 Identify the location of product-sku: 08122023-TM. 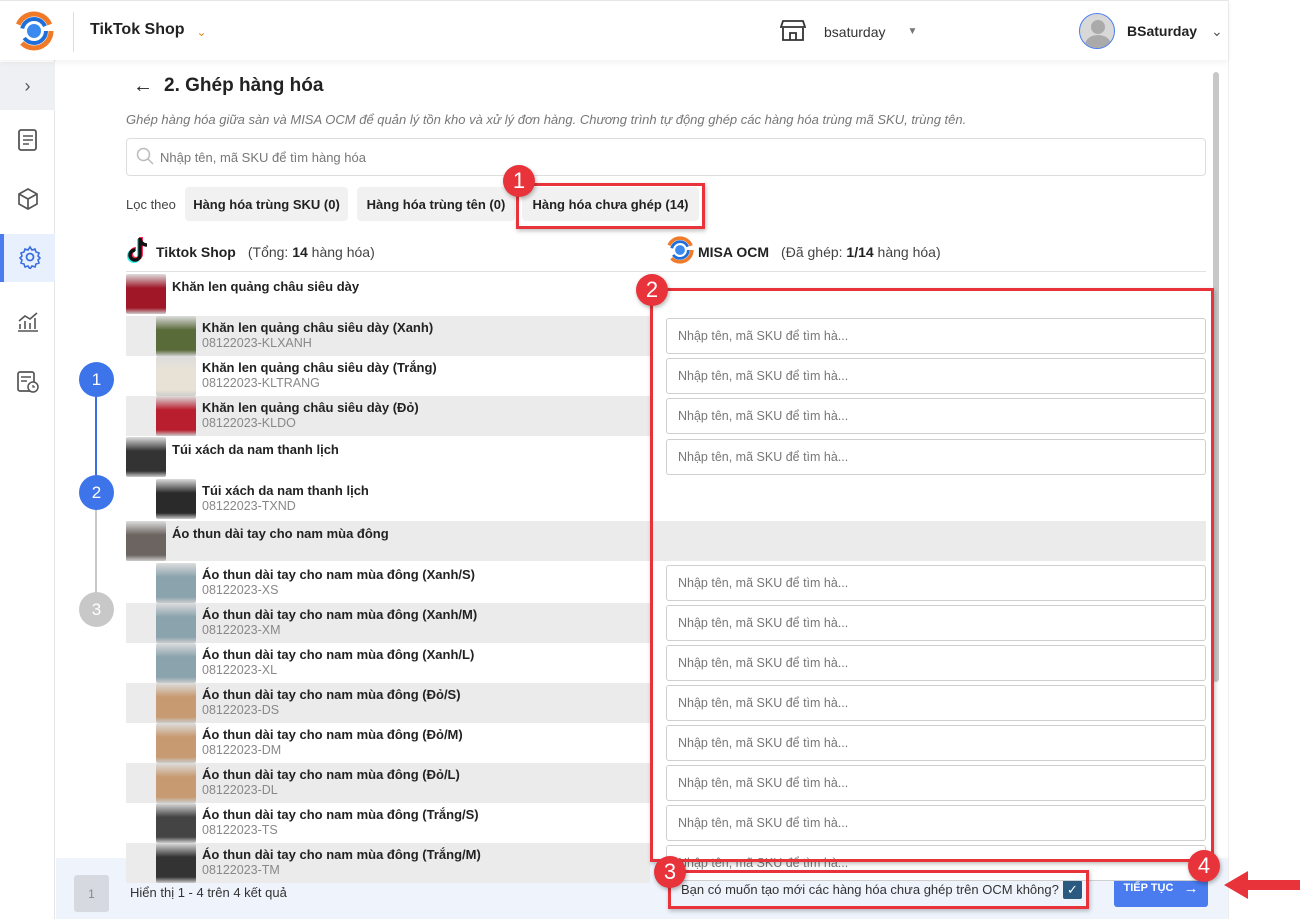
(241, 870).